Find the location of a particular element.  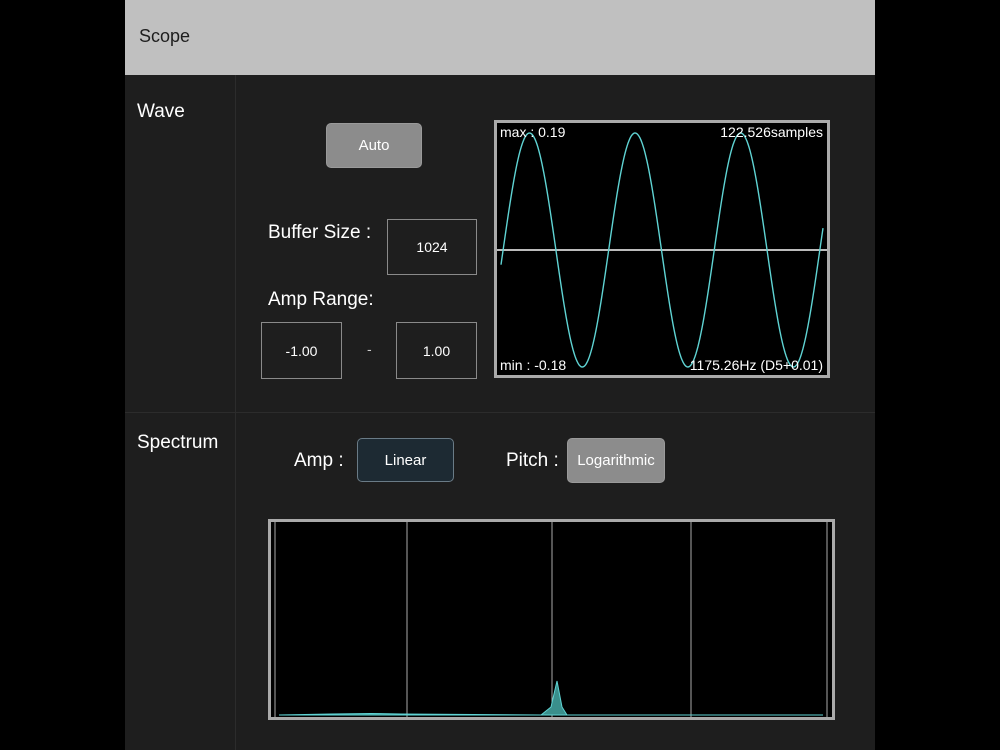

buffer-size-label: Buffer Size : is located at coordinates (320, 232).